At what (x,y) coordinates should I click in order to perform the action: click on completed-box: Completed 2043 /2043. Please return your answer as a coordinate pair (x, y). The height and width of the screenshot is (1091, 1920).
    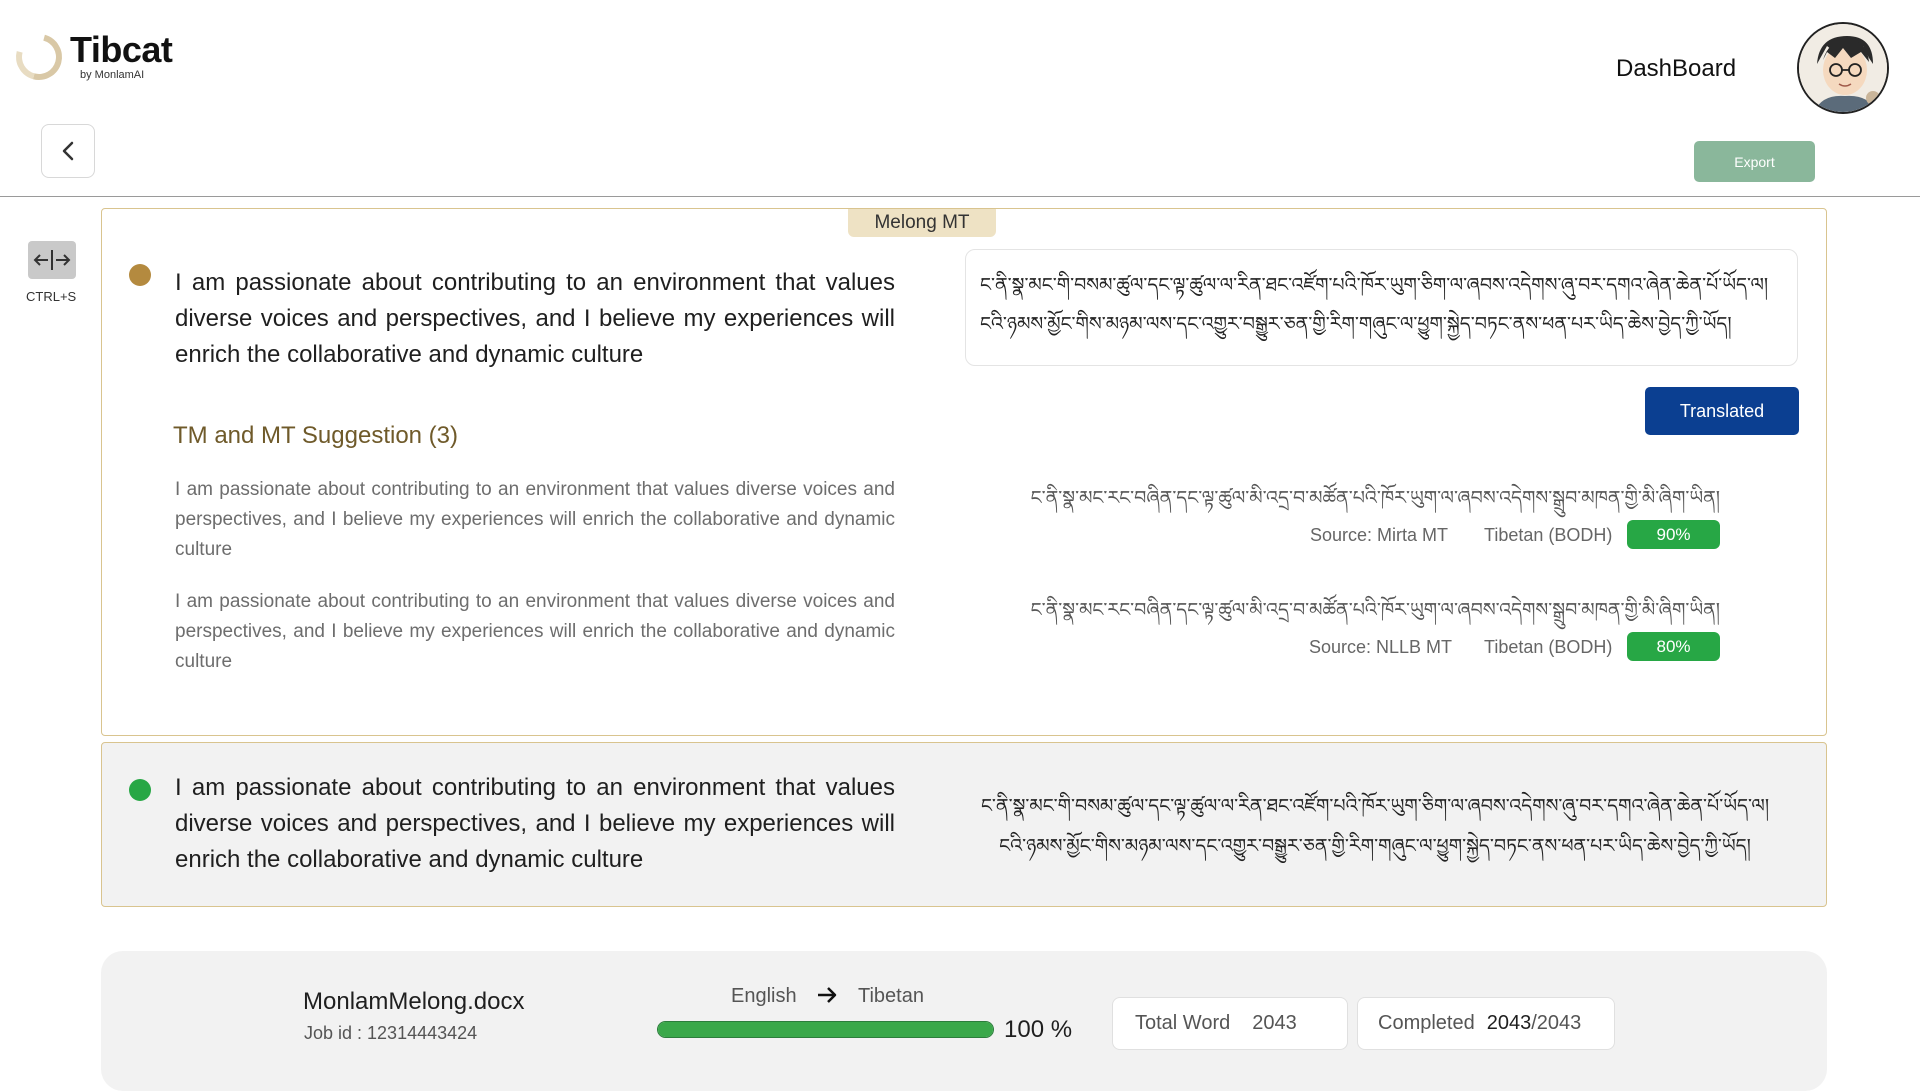
    Looking at the image, I should click on (1486, 1023).